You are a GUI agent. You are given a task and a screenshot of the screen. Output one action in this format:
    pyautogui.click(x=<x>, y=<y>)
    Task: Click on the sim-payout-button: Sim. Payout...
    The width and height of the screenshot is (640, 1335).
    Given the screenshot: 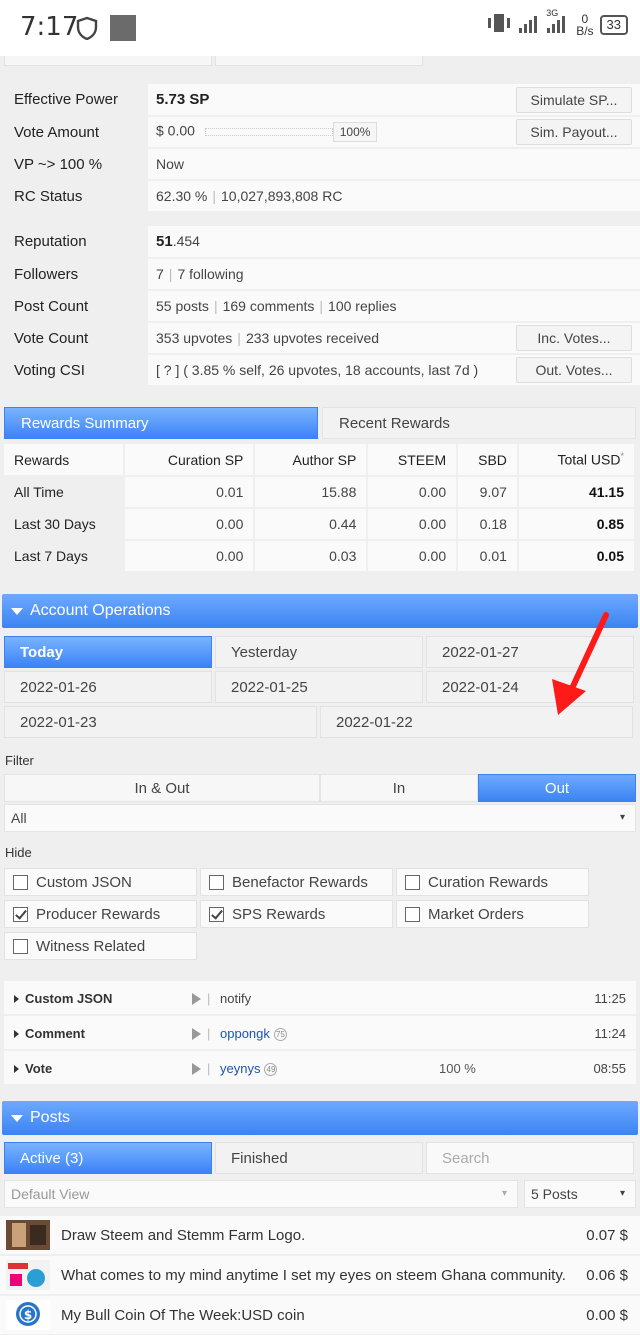 What is the action you would take?
    pyautogui.click(x=574, y=132)
    